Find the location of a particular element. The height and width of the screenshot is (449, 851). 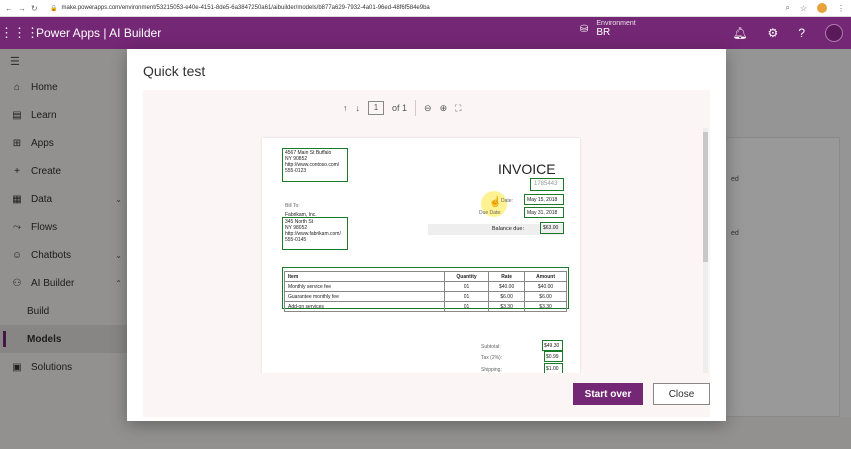

environment-picker: ⛁ Environment BR is located at coordinates (608, 29).